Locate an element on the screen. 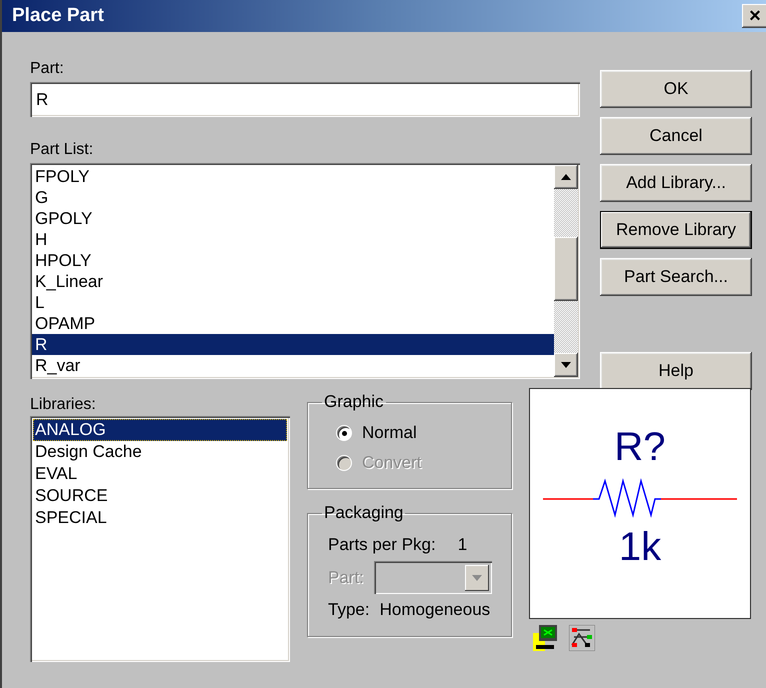 The height and width of the screenshot is (688, 766). scroll-up-button is located at coordinates (566, 177).